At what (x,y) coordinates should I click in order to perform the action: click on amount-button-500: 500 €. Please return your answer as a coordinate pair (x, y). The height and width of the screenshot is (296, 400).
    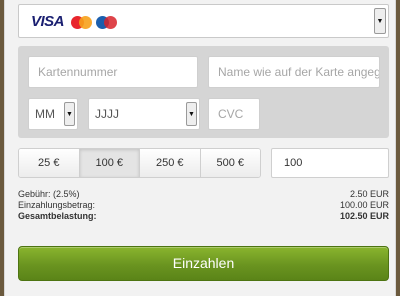
    Looking at the image, I should click on (230, 163).